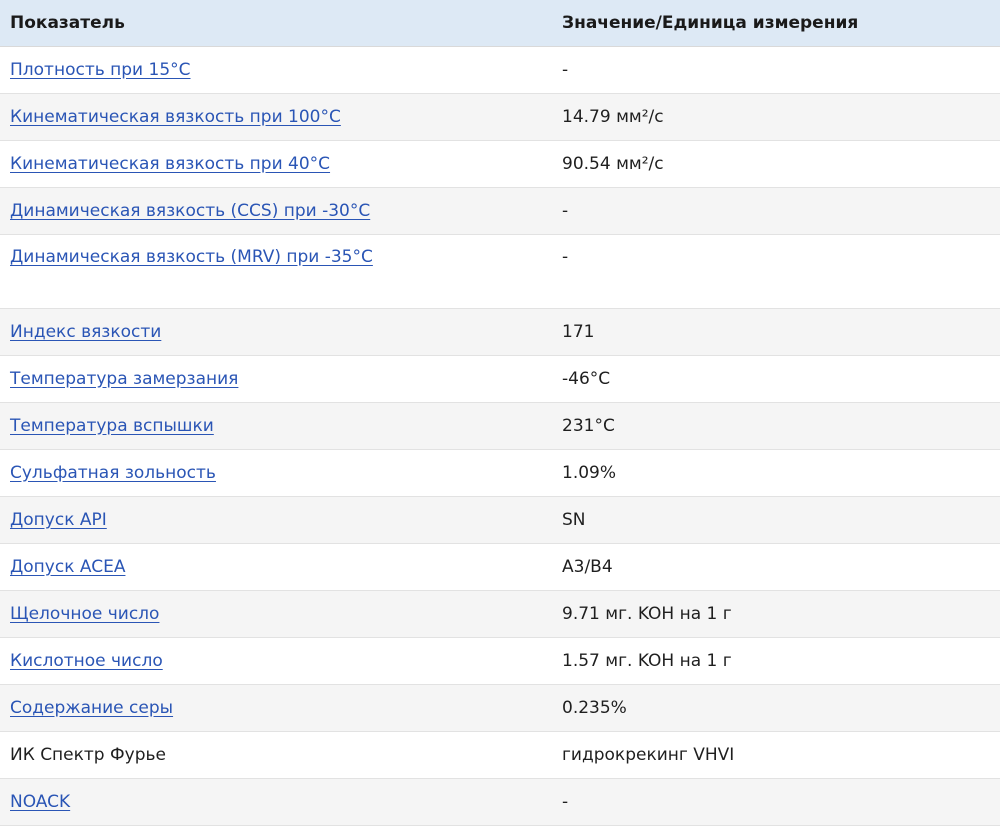 The width and height of the screenshot is (1000, 826). I want to click on parameter-cell: Температура замерзания, so click(276, 379).